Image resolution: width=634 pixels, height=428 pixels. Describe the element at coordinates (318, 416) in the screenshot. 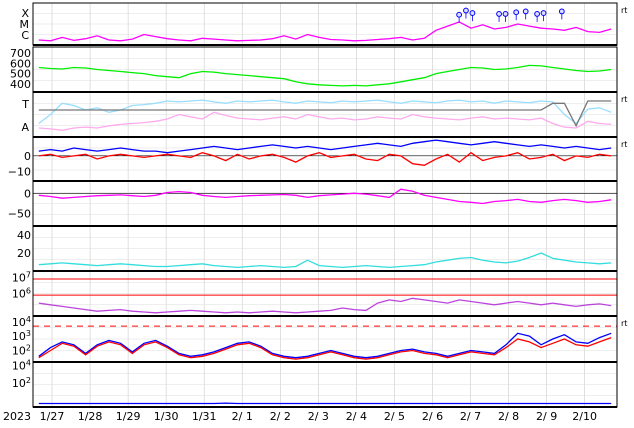

I see `x-tick-label: 2/ 3` at that location.